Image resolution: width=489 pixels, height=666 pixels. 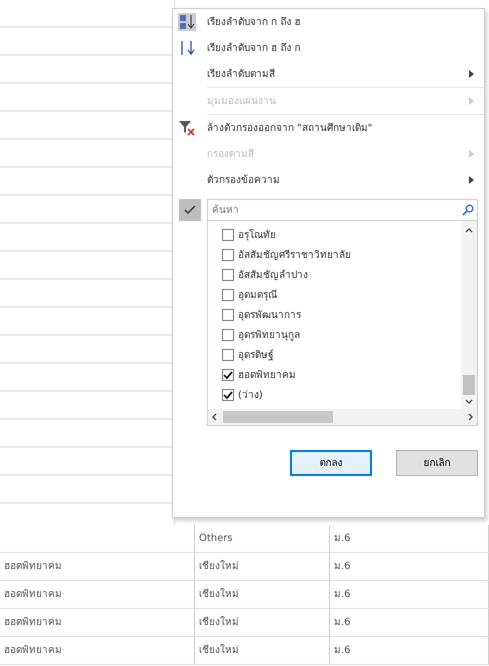 What do you see at coordinates (469, 230) in the screenshot?
I see `scroll-up-icon` at bounding box center [469, 230].